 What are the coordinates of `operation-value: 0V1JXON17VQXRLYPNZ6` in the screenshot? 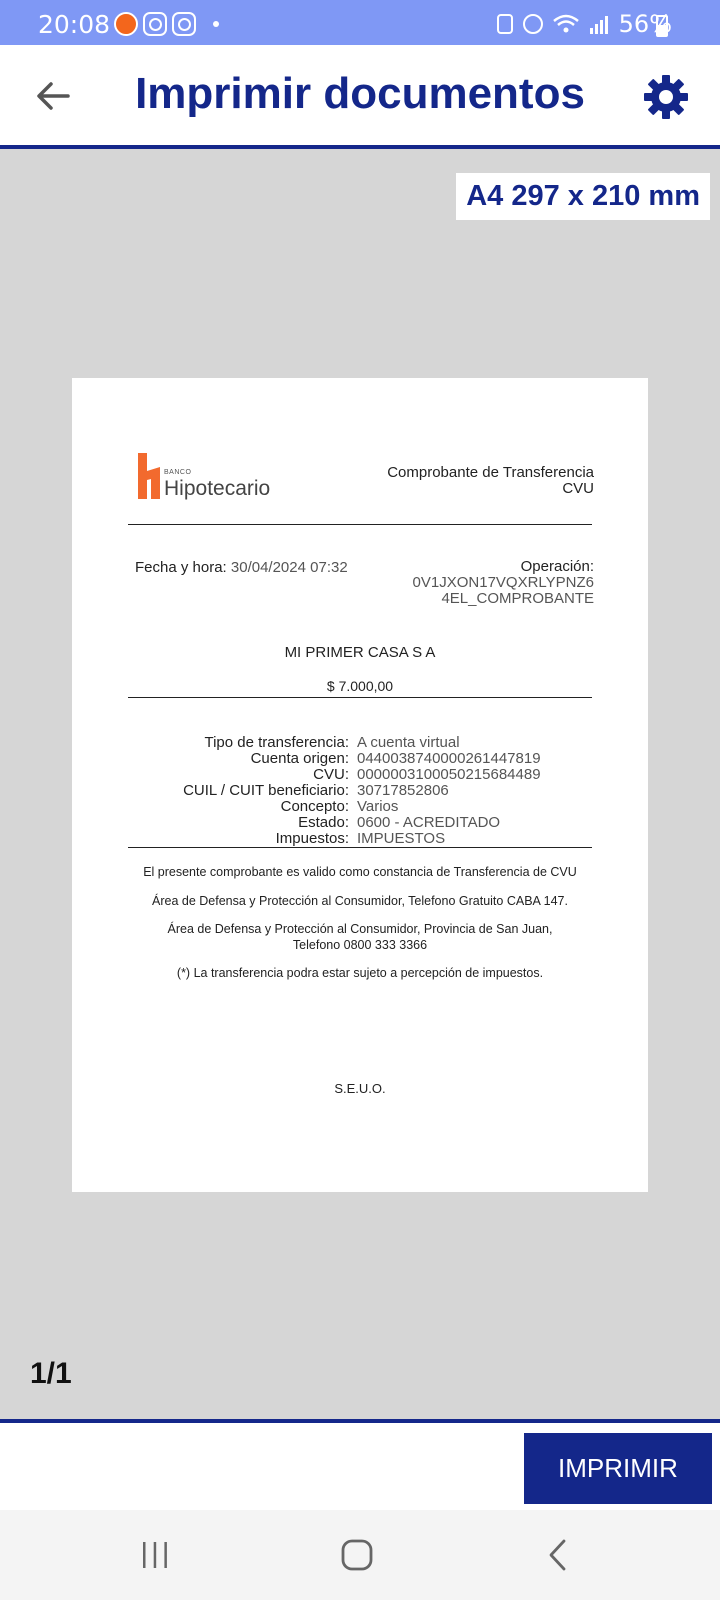 It's located at (503, 582).